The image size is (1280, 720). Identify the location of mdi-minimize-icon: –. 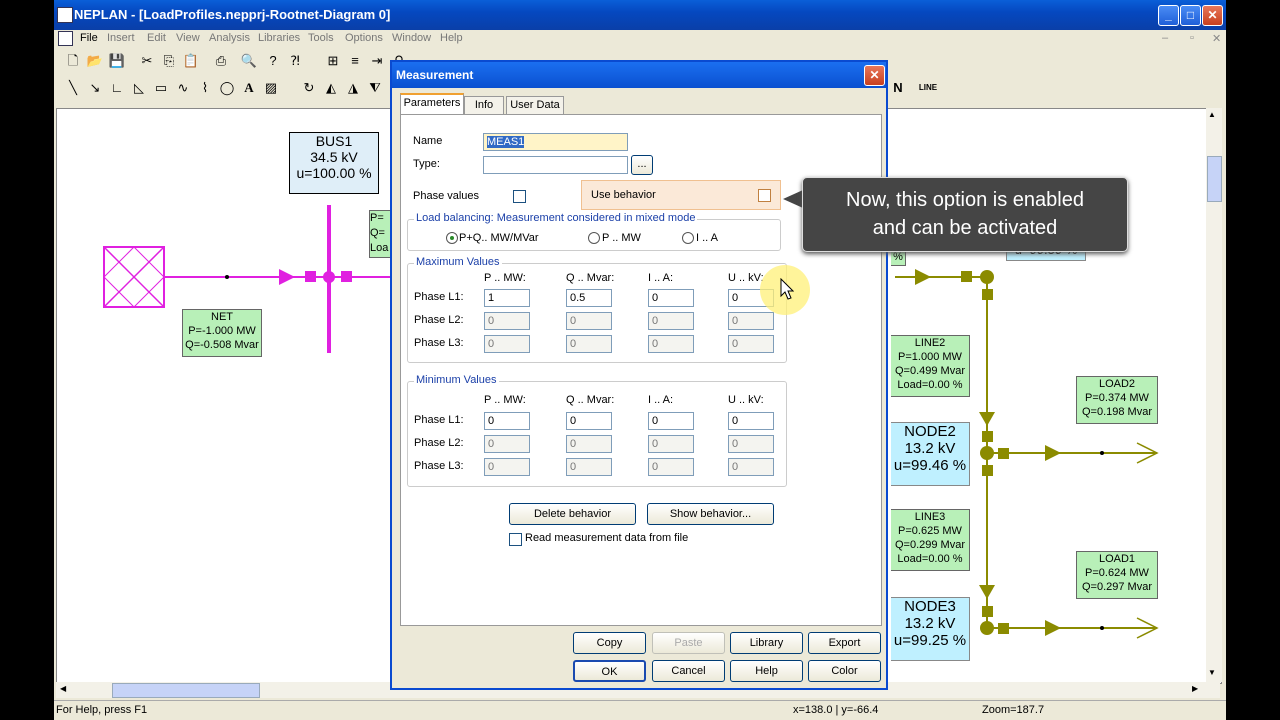
(1165, 38).